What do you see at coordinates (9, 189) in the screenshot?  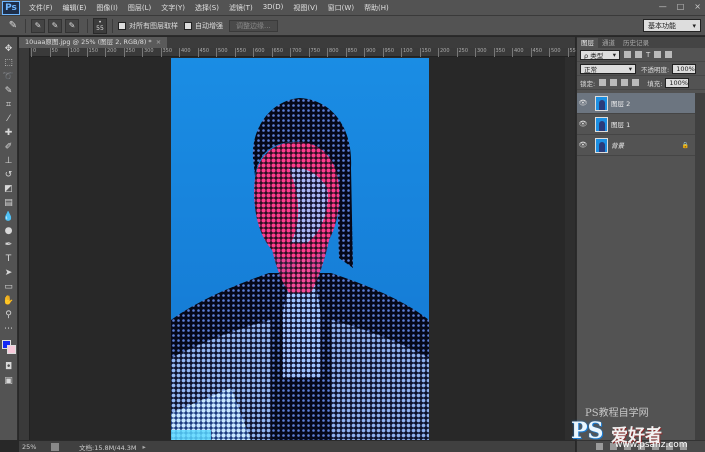 I see `eraser-tool-icon: ◩` at bounding box center [9, 189].